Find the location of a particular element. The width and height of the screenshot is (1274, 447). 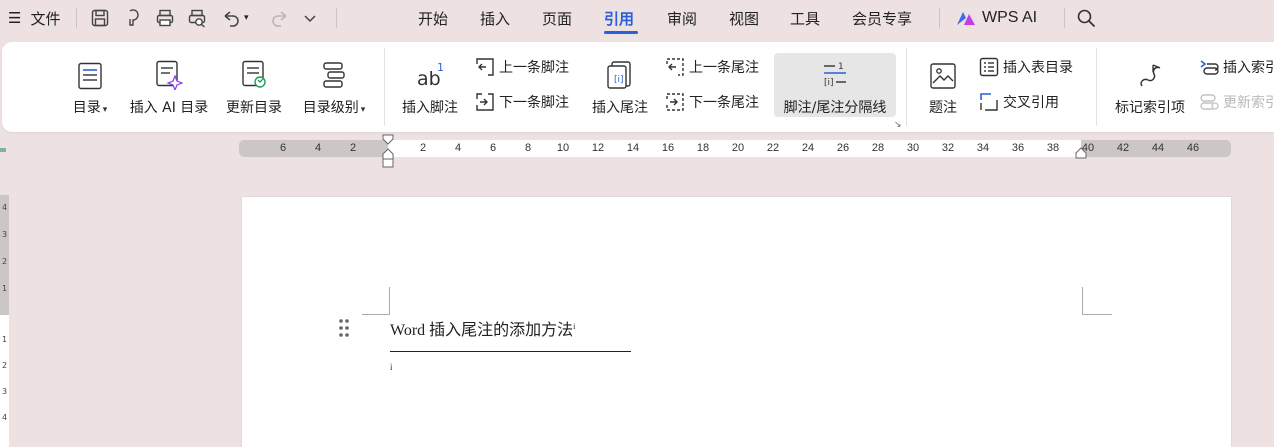

update-index-icon is located at coordinates (1209, 102).